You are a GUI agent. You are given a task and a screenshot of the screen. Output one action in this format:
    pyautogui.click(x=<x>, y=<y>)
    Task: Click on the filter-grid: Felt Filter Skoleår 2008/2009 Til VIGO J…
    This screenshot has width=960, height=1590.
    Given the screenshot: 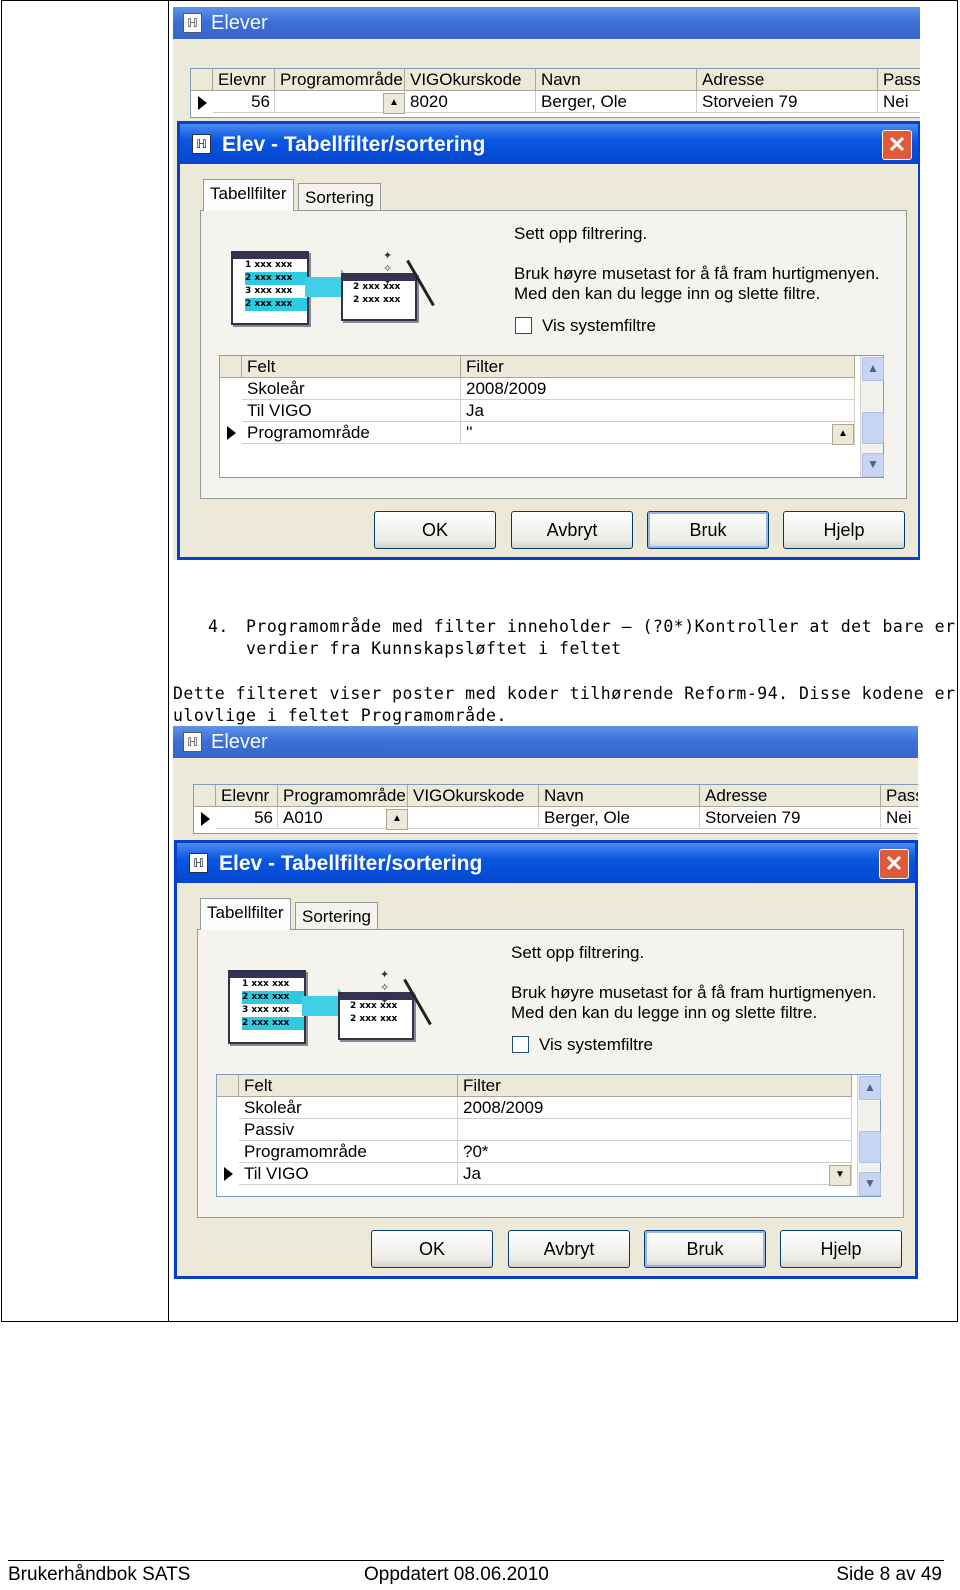 What is the action you would take?
    pyautogui.click(x=551, y=416)
    